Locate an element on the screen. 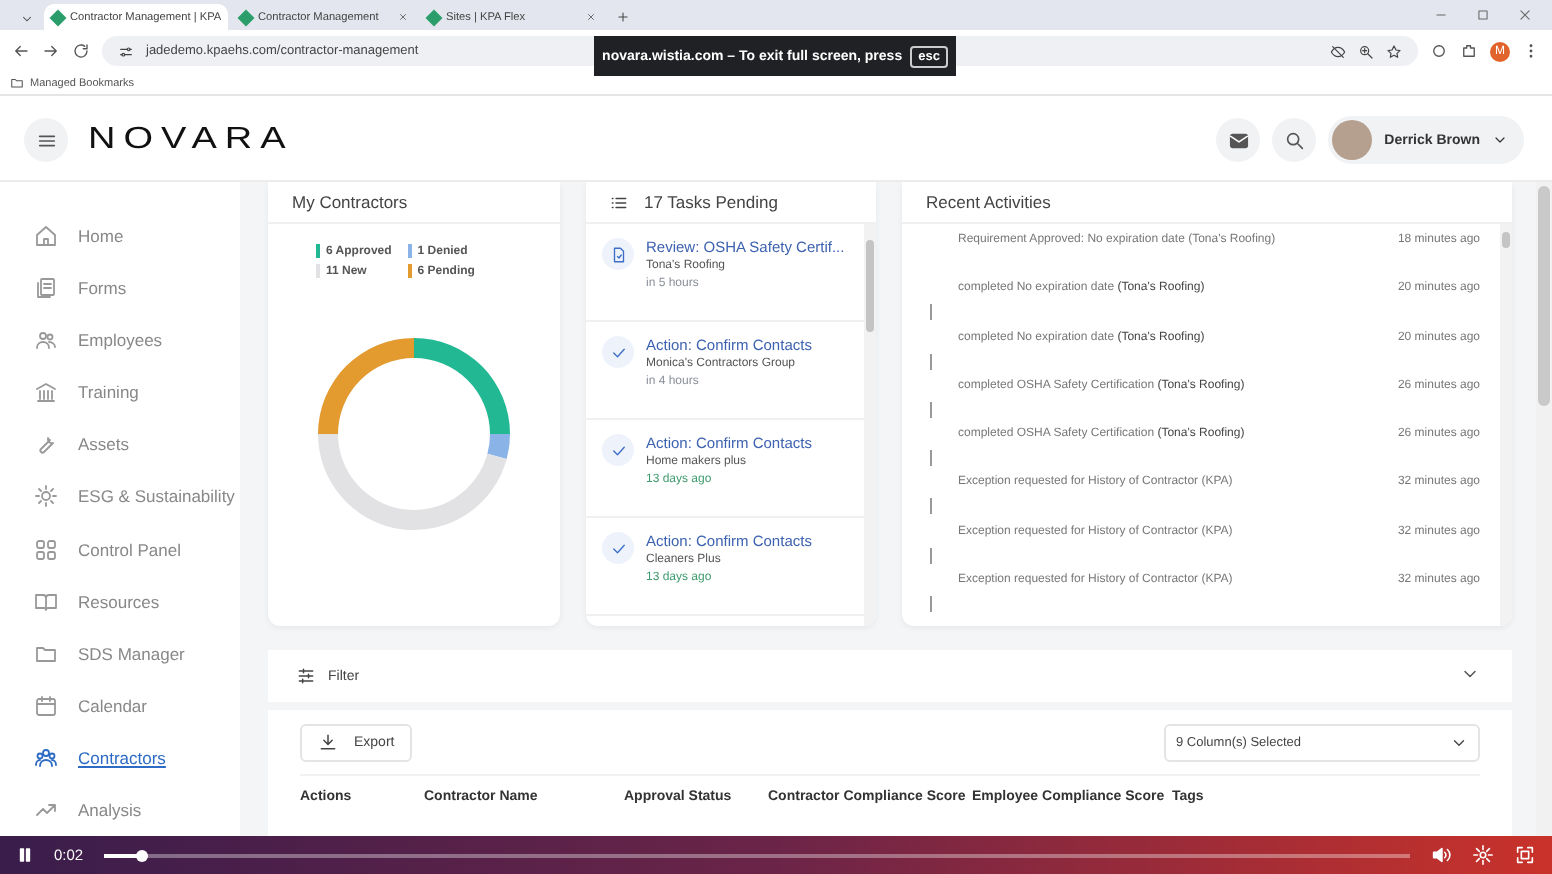 The width and height of the screenshot is (1552, 874). mail-button is located at coordinates (1238, 140).